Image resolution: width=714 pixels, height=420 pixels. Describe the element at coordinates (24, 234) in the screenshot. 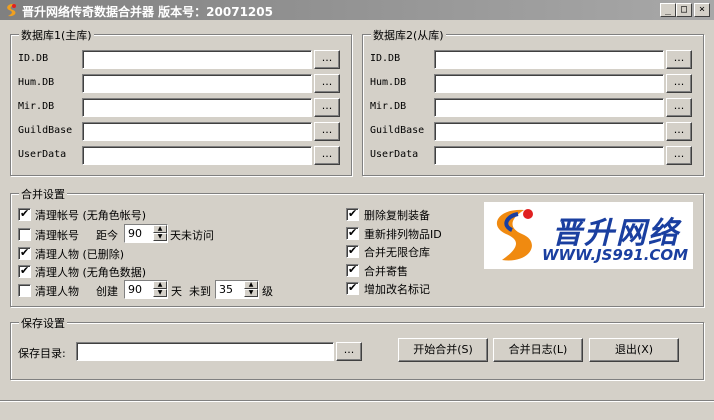

I see `clean-account-inactive-checkbox` at that location.